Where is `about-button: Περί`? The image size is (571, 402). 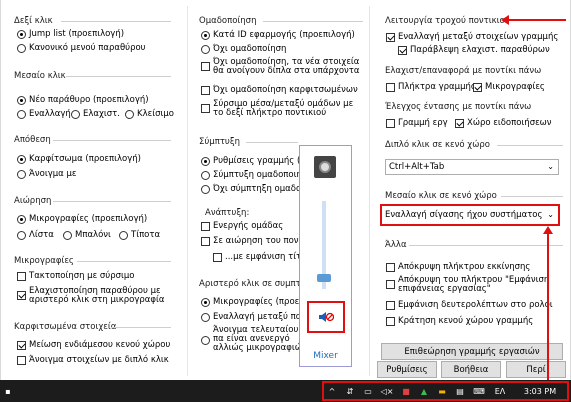
about-button: Περί is located at coordinates (536, 369).